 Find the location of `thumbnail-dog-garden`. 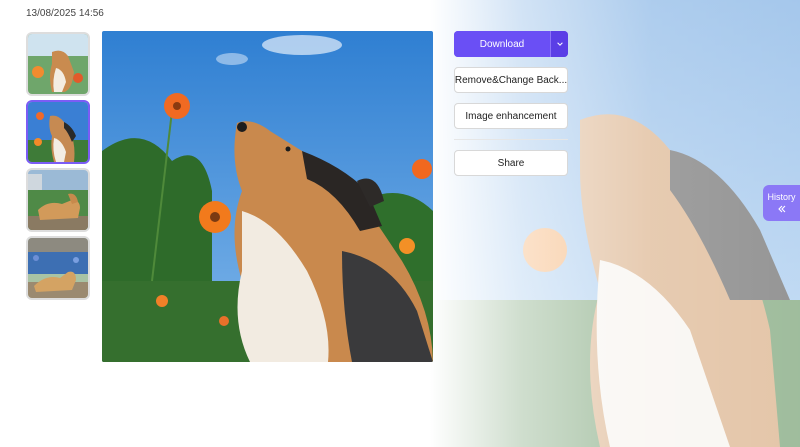

thumbnail-dog-garden is located at coordinates (58, 64).